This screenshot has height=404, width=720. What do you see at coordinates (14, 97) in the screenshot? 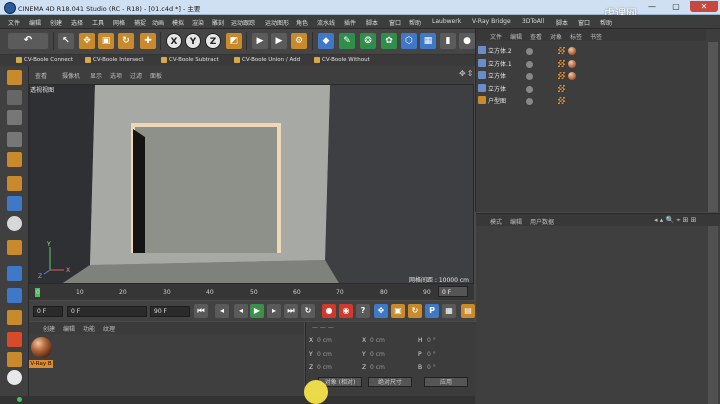
I see `model-mode-icon` at bounding box center [14, 97].